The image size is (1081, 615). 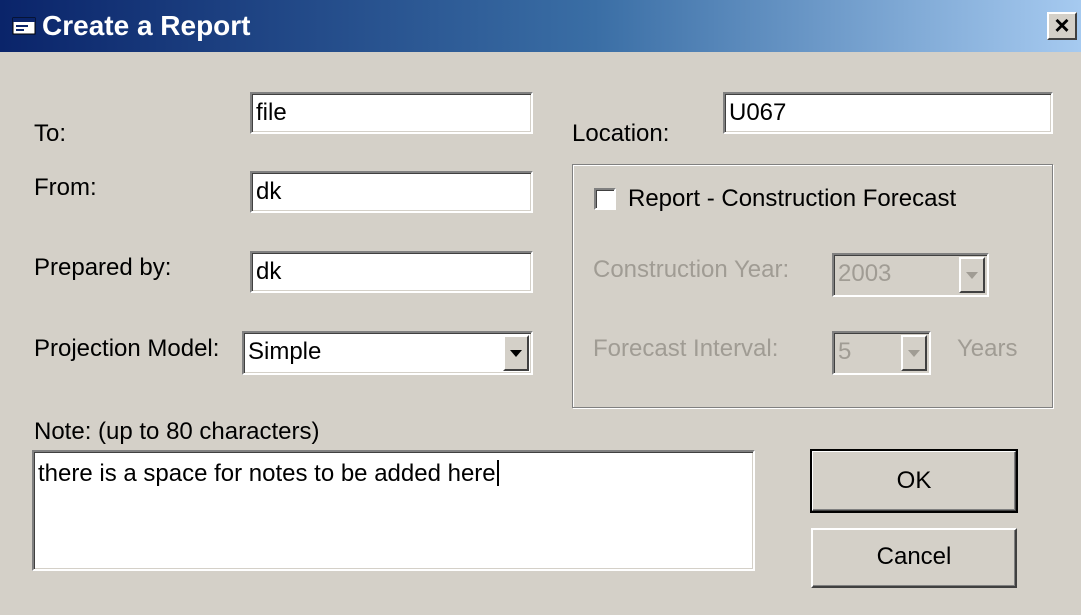 I want to click on from-value: dk, so click(x=269, y=191).